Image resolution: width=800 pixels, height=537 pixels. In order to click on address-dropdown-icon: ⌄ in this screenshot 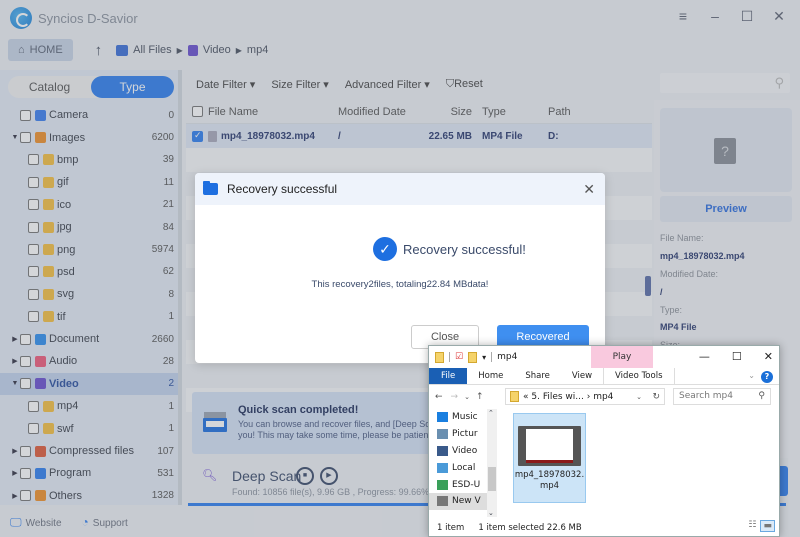, I will do `click(639, 397)`.